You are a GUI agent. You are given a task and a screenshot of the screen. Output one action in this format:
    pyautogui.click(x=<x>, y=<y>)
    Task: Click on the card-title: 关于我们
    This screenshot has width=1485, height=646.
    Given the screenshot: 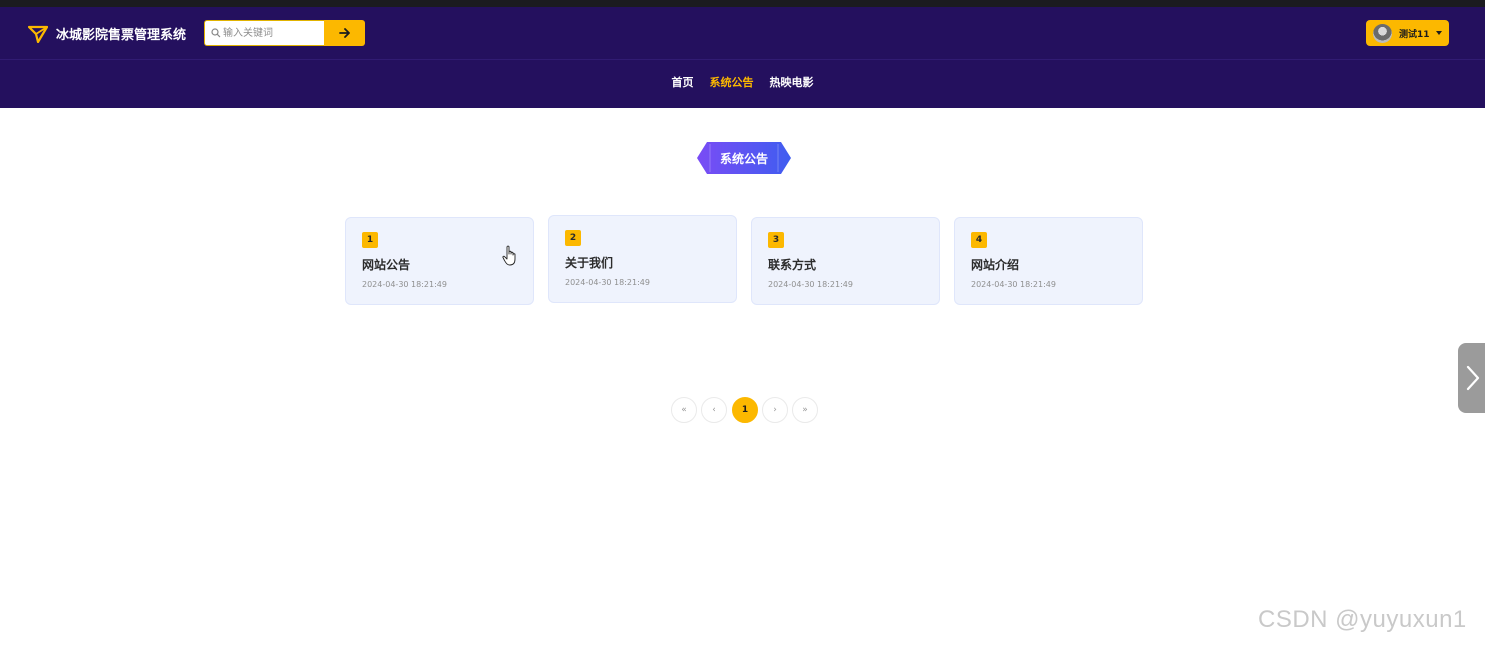 What is the action you would take?
    pyautogui.click(x=589, y=263)
    